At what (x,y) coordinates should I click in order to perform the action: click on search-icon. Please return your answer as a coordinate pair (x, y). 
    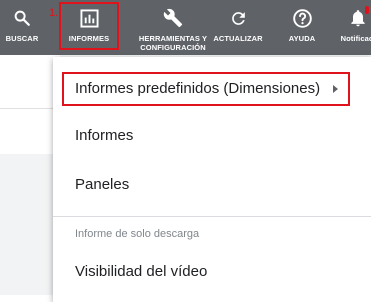
    Looking at the image, I should click on (22, 18).